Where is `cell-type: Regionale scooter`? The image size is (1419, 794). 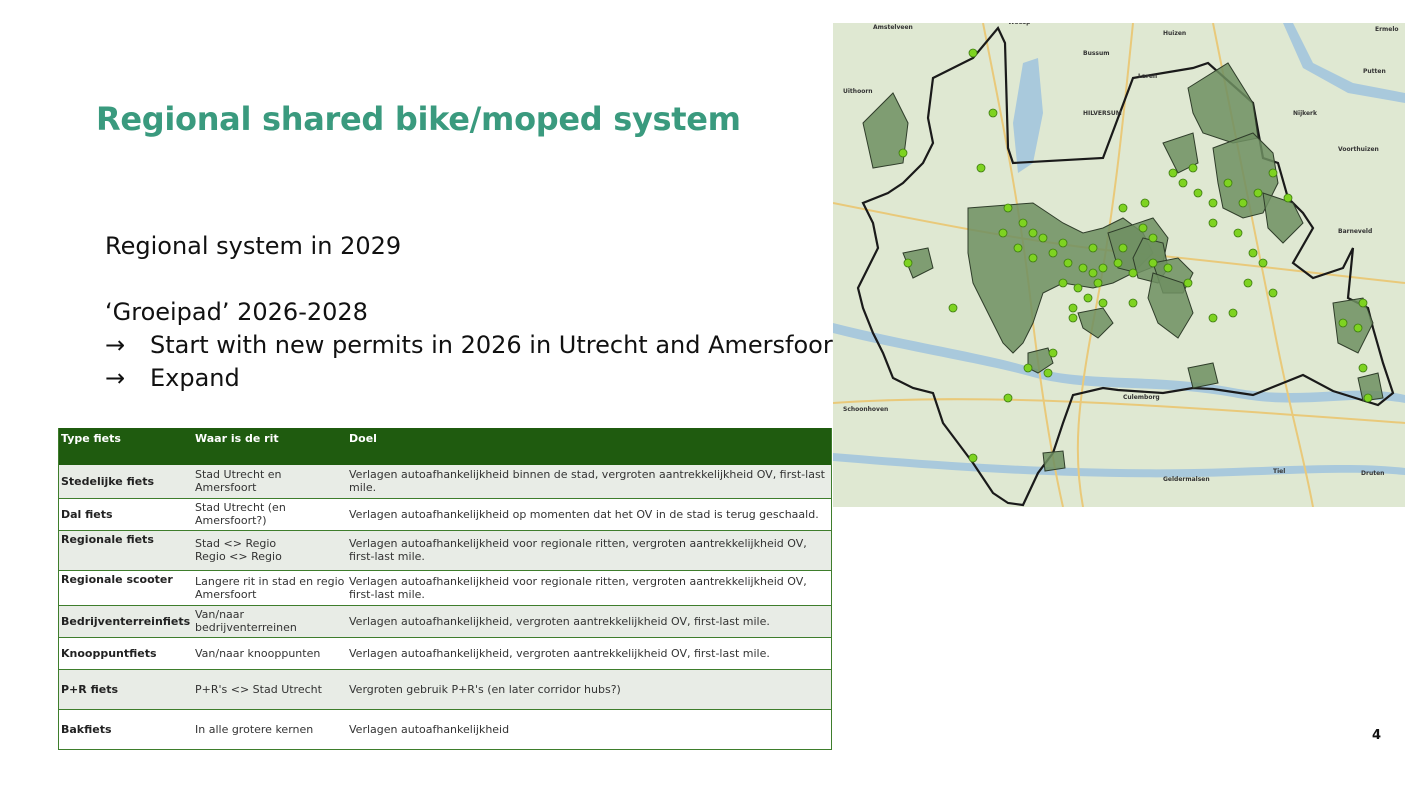 cell-type: Regionale scooter is located at coordinates (125, 588).